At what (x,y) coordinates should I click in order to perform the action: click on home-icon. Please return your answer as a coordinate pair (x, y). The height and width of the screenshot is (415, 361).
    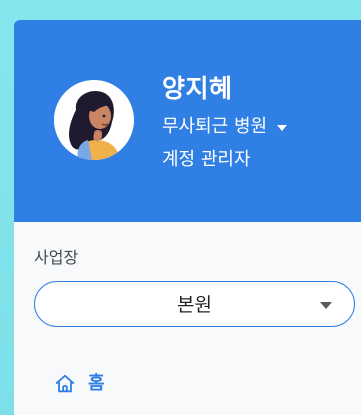
    Looking at the image, I should click on (65, 383).